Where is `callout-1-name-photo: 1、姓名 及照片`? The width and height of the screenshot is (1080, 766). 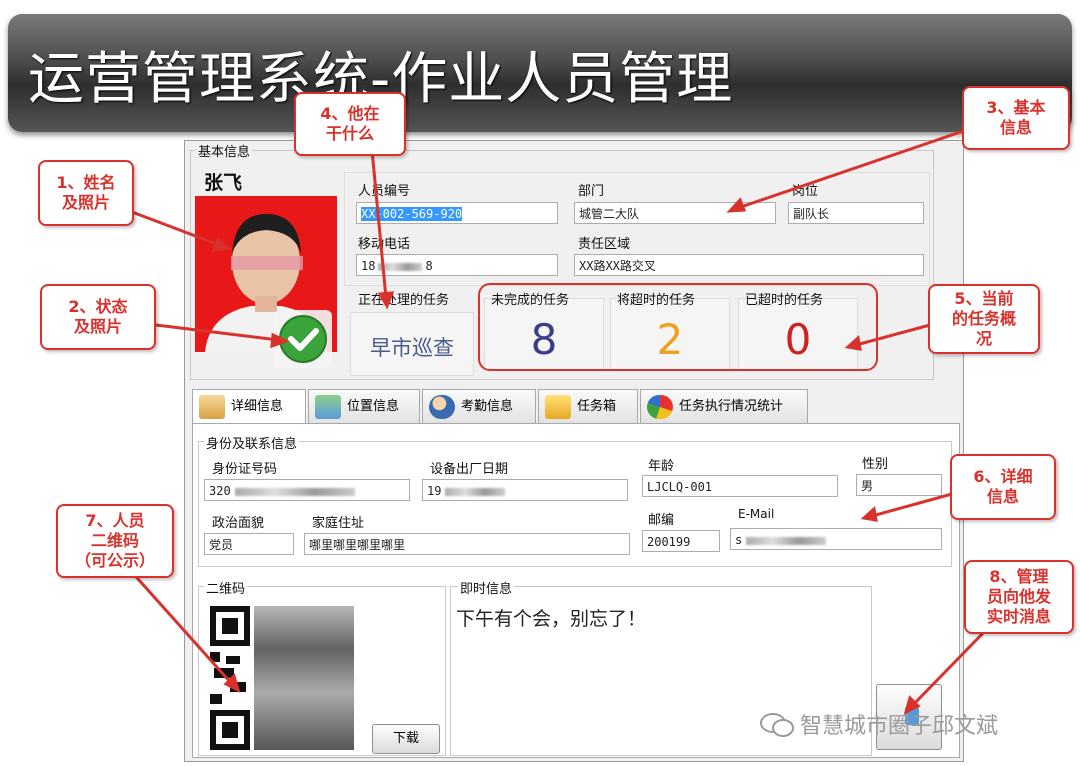
callout-1-name-photo: 1、姓名 及照片 is located at coordinates (86, 193).